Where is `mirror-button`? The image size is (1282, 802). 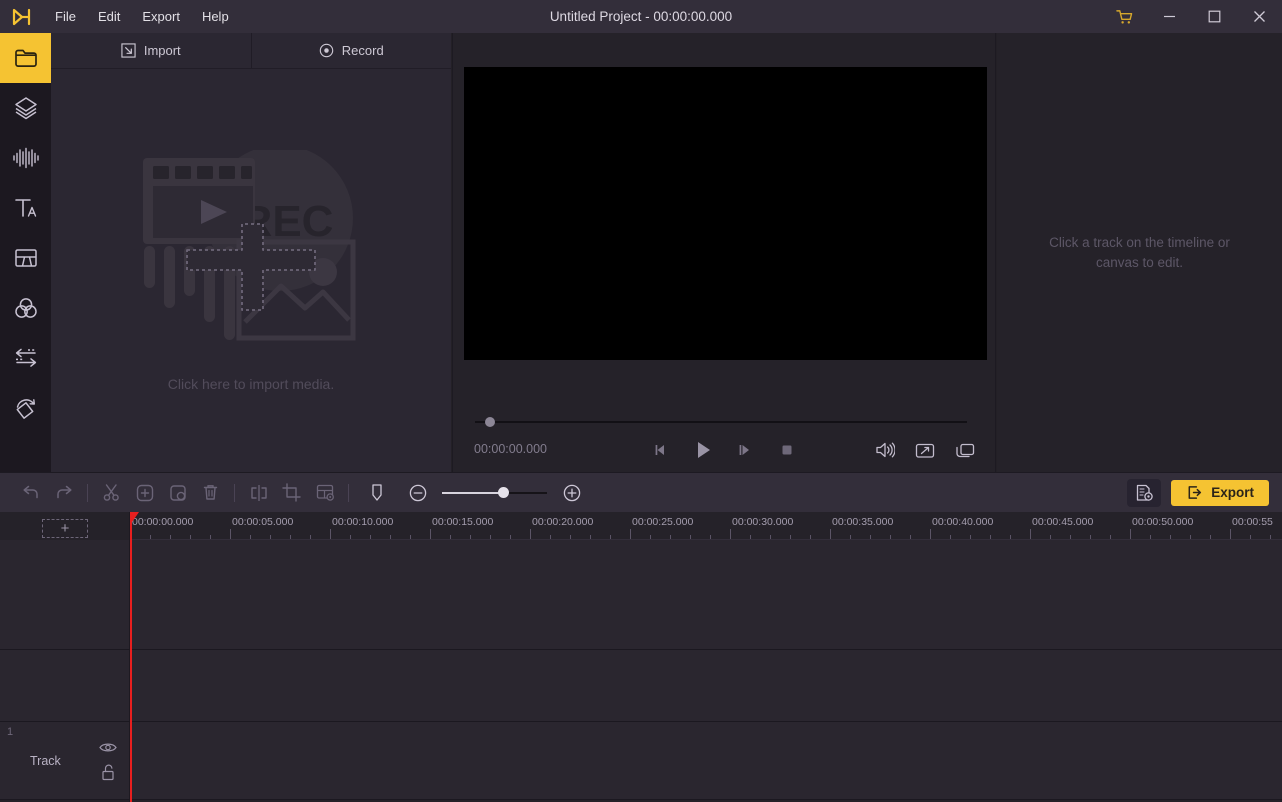 mirror-button is located at coordinates (258, 493).